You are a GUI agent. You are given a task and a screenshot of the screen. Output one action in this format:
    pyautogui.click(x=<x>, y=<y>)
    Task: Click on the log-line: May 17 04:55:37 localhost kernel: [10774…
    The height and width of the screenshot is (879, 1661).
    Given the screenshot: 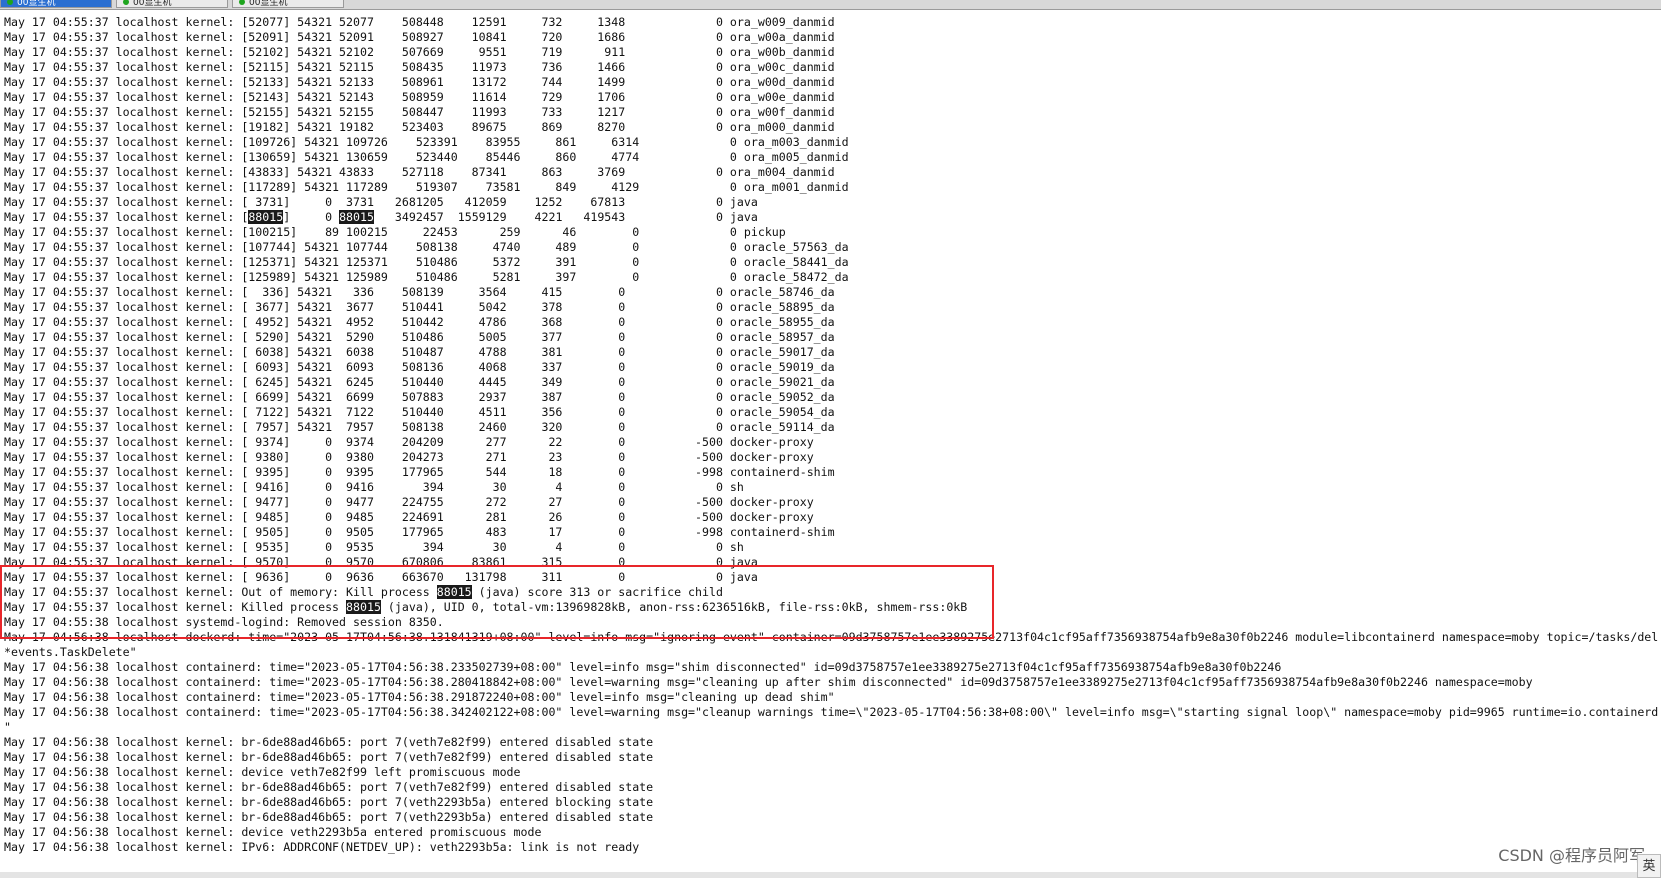 What is the action you would take?
    pyautogui.click(x=426, y=247)
    